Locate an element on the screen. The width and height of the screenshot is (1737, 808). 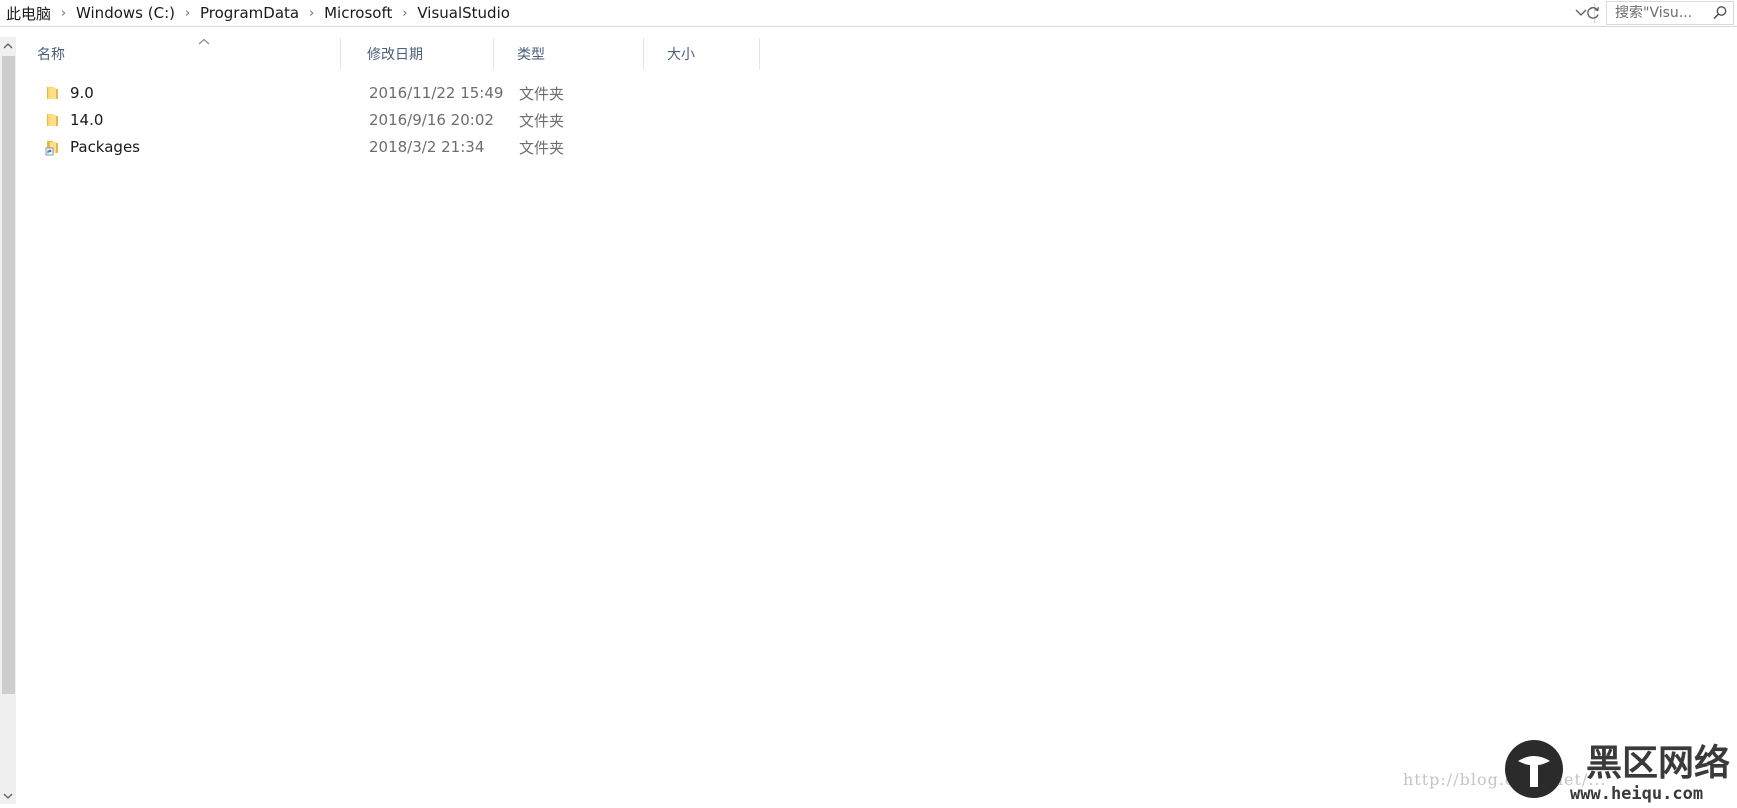
chevron-down-icon is located at coordinates (8, 796).